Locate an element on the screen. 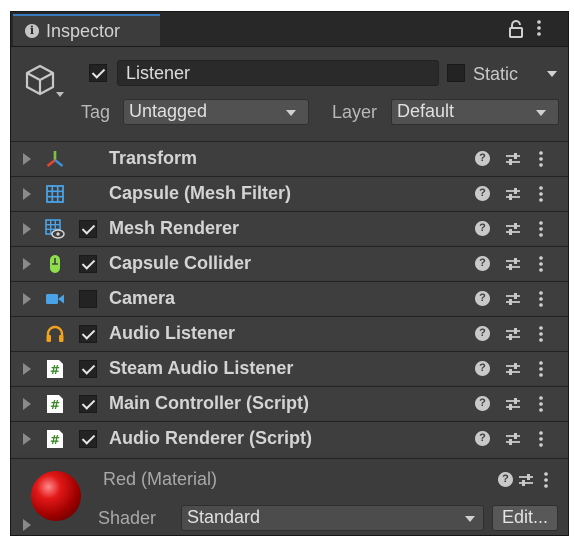  tab-inspector: i Inspector is located at coordinates (86, 30).